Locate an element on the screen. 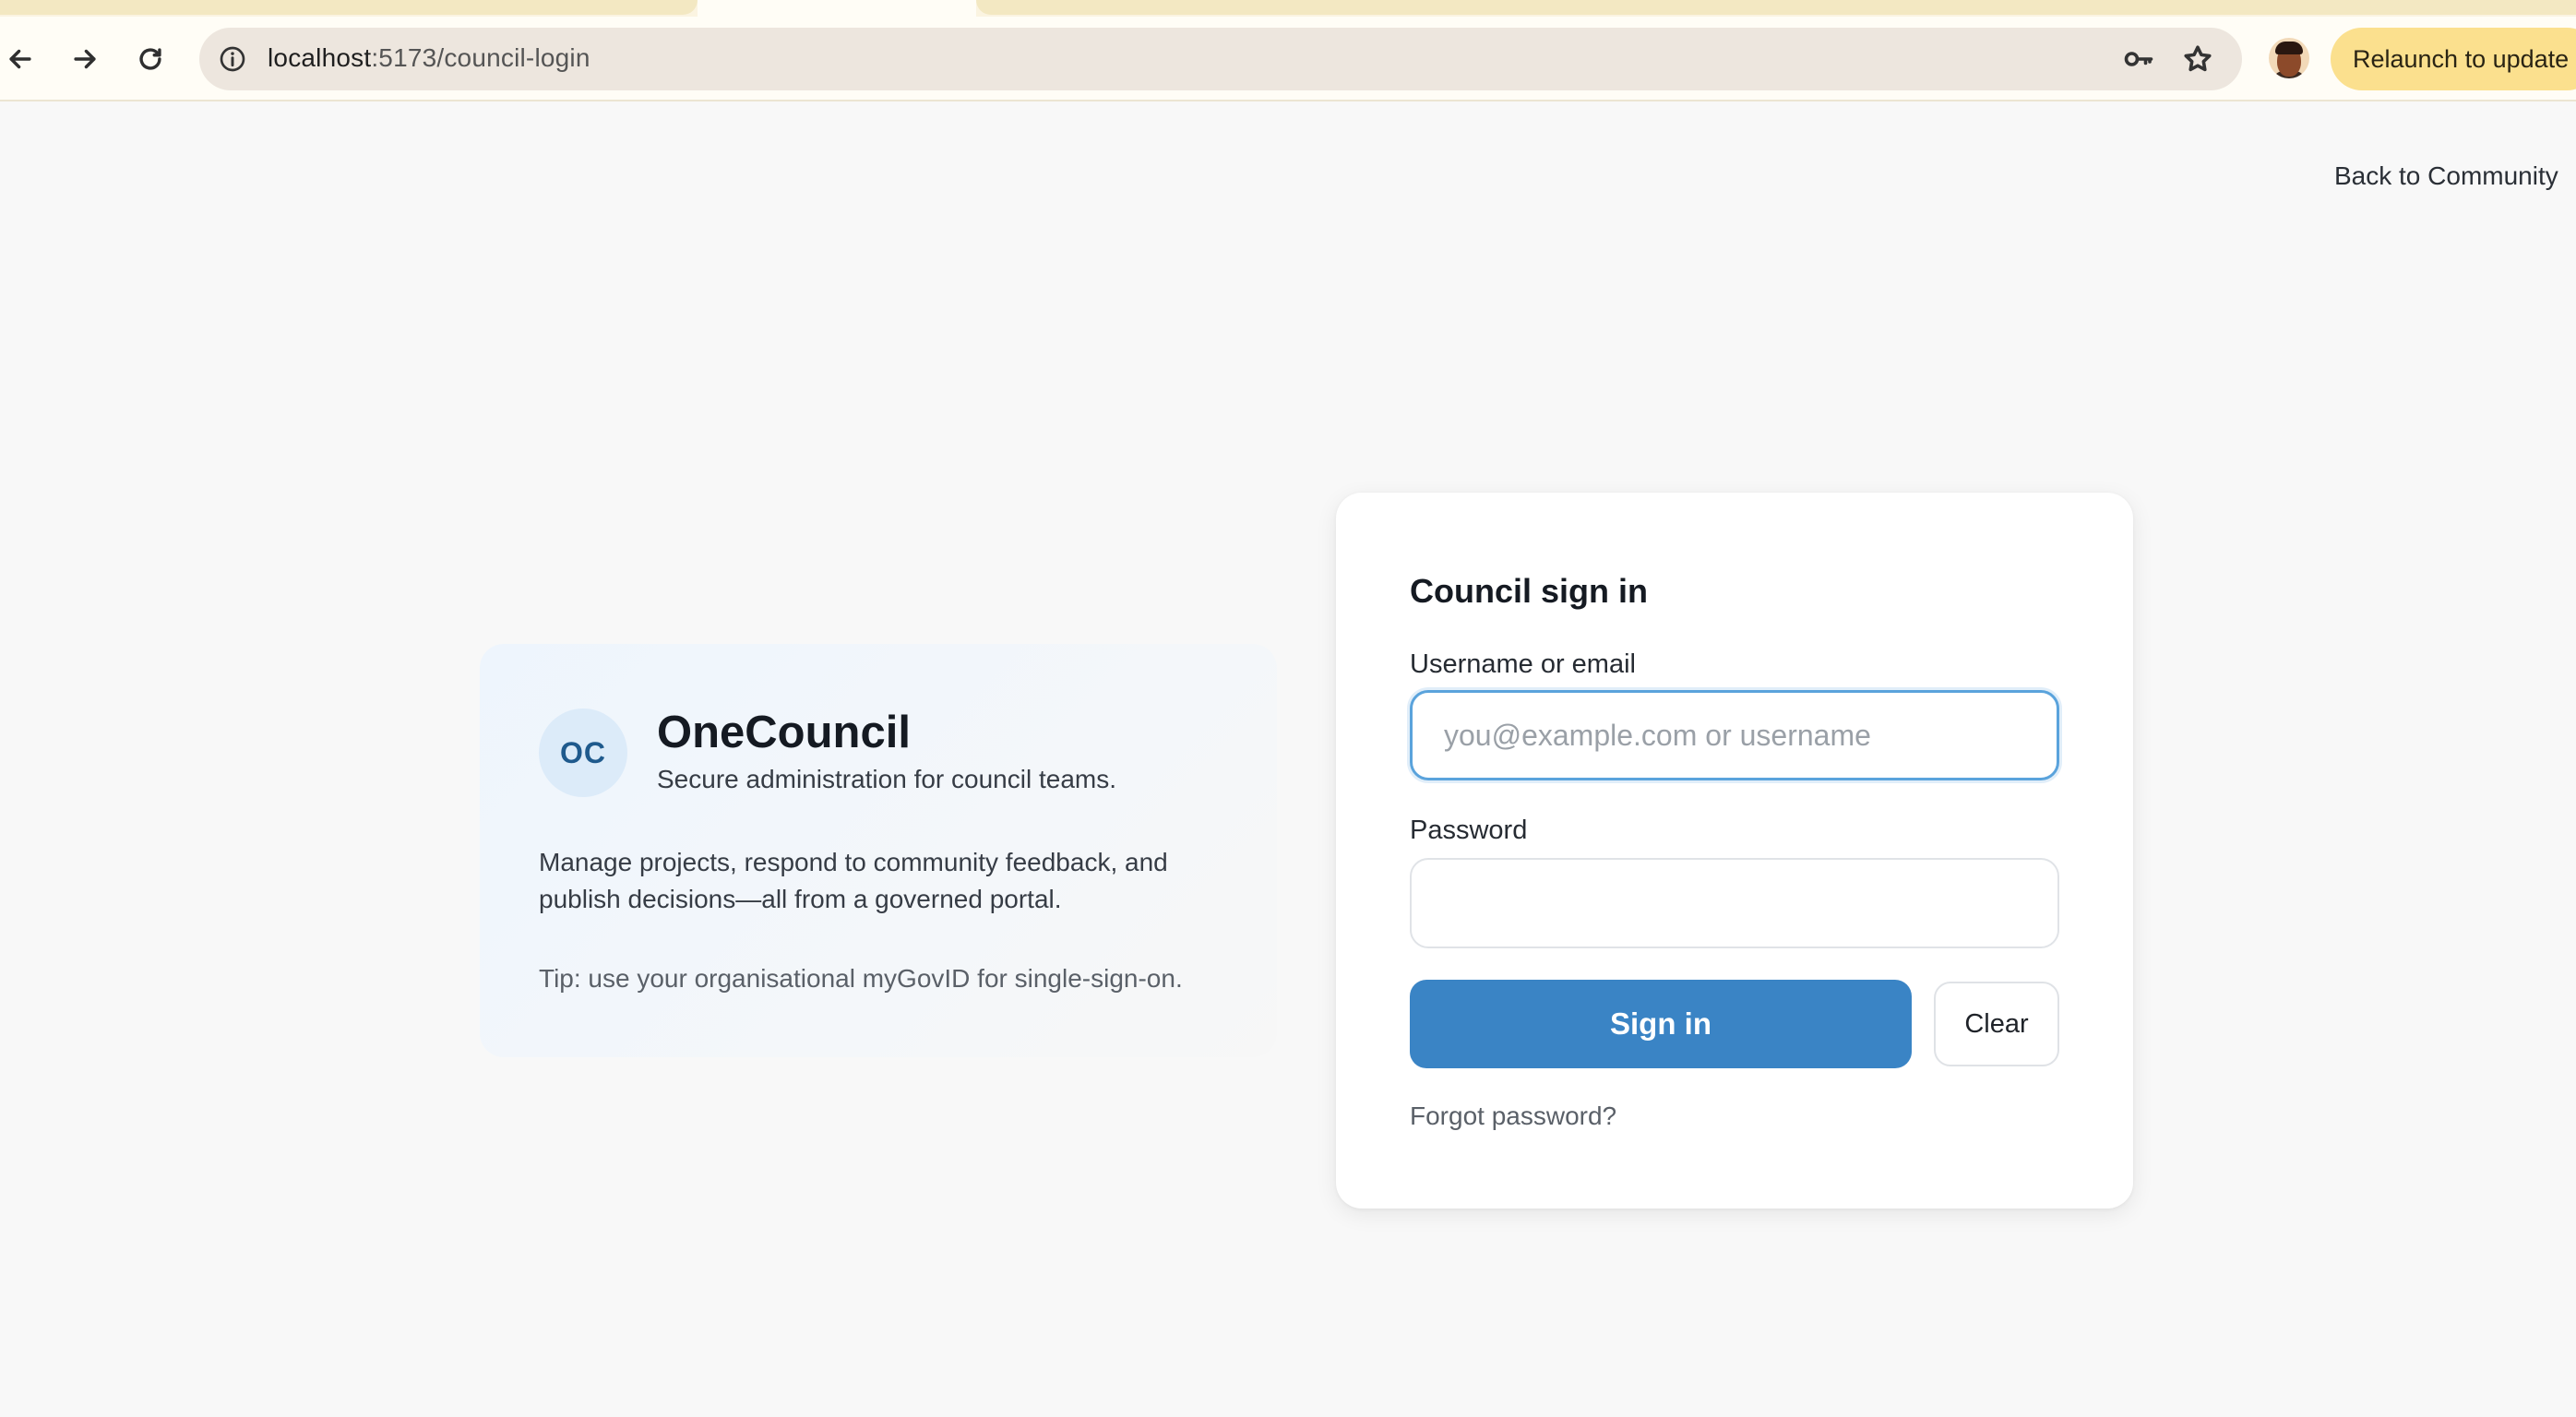 This screenshot has height=1417, width=2576. clear-button: Clear is located at coordinates (1997, 1024).